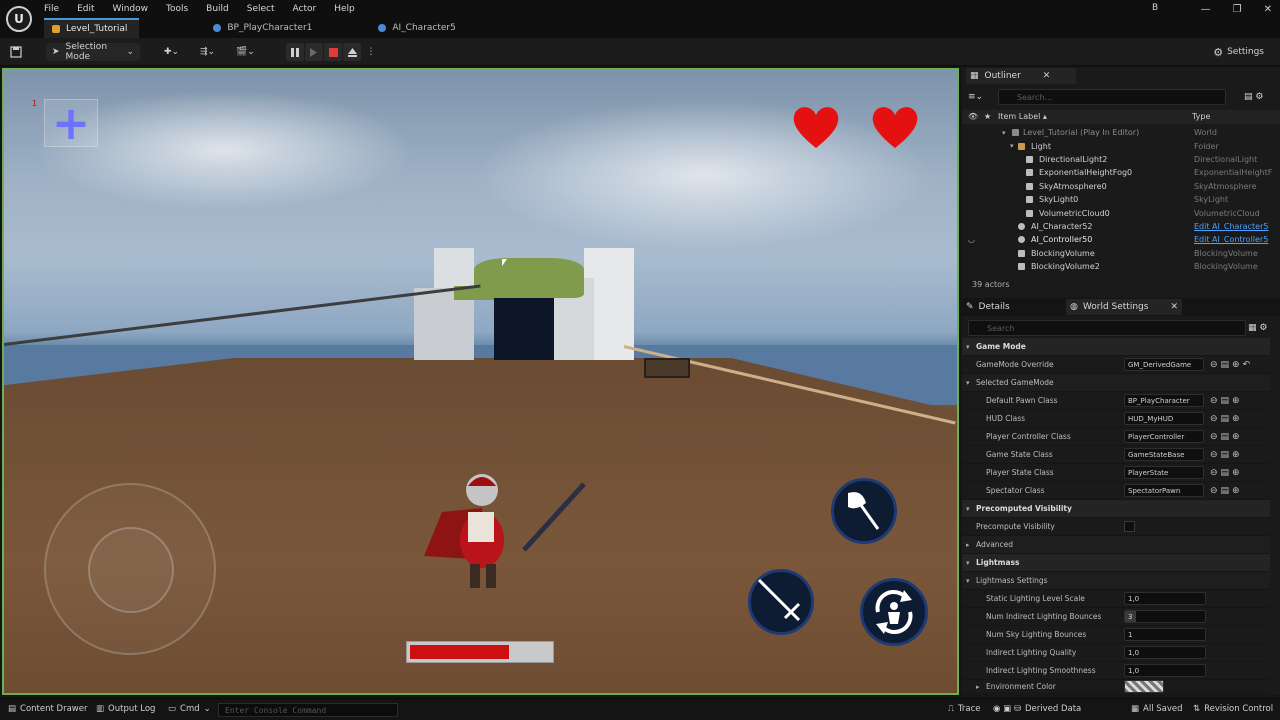 This screenshot has height=720, width=1280. I want to click on view-options-icon: ▦ ⚙, so click(1257, 328).